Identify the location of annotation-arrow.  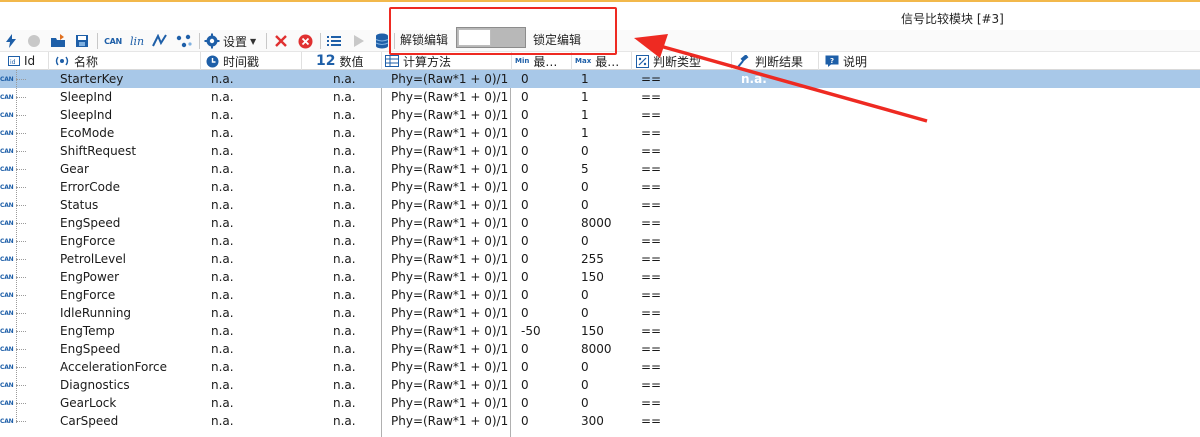
(781, 78).